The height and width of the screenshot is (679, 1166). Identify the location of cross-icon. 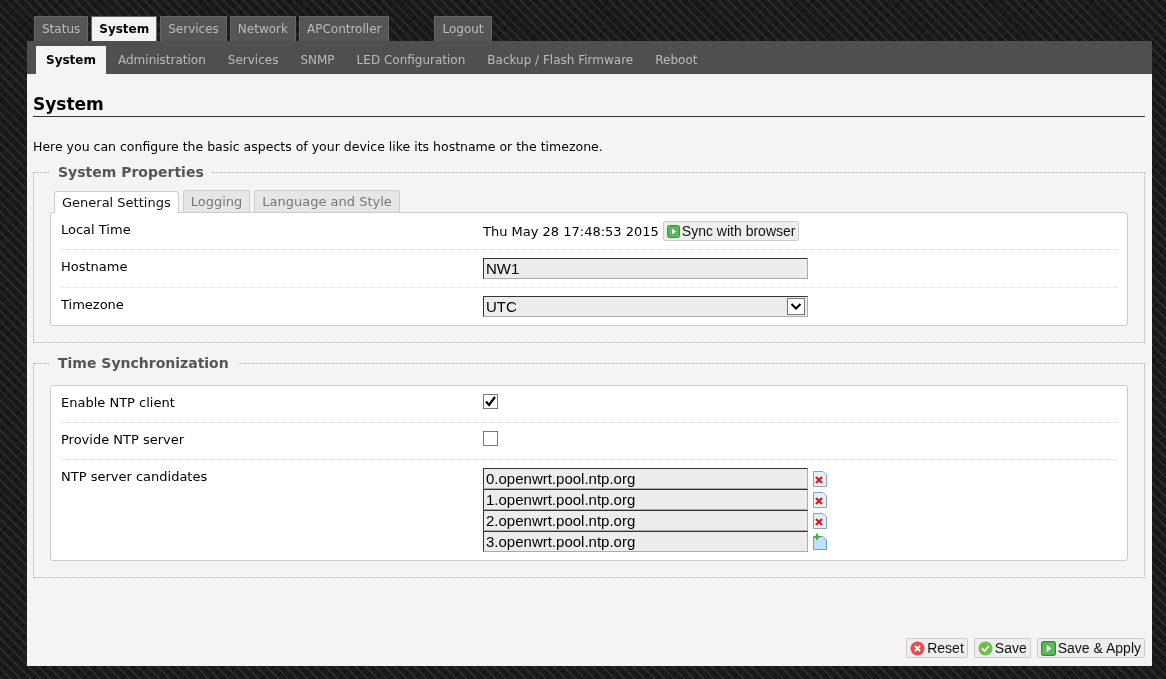
(918, 648).